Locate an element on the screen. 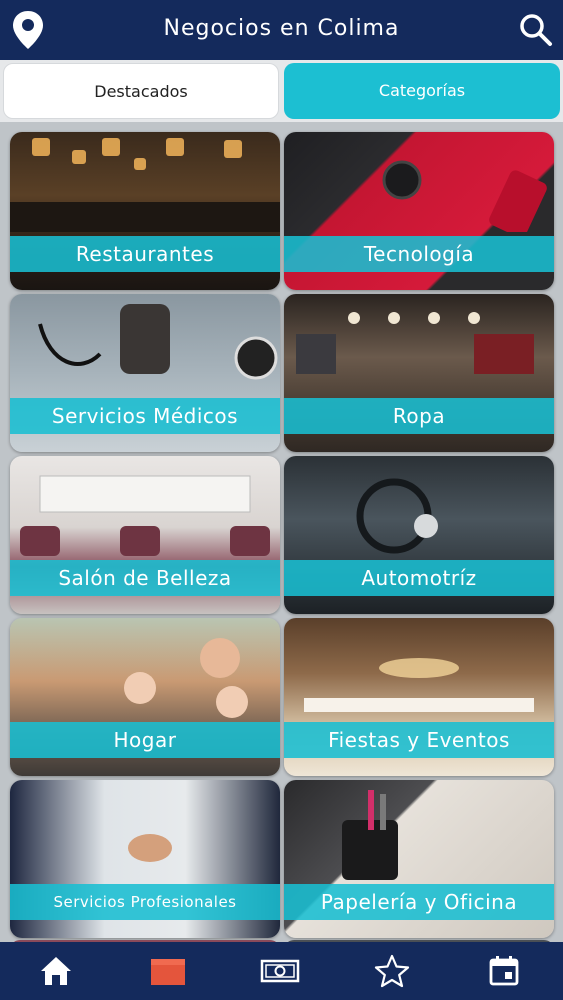 Image resolution: width=563 pixels, height=1000 pixels. blood-pressure-gauge-icon is located at coordinates (158, 342).